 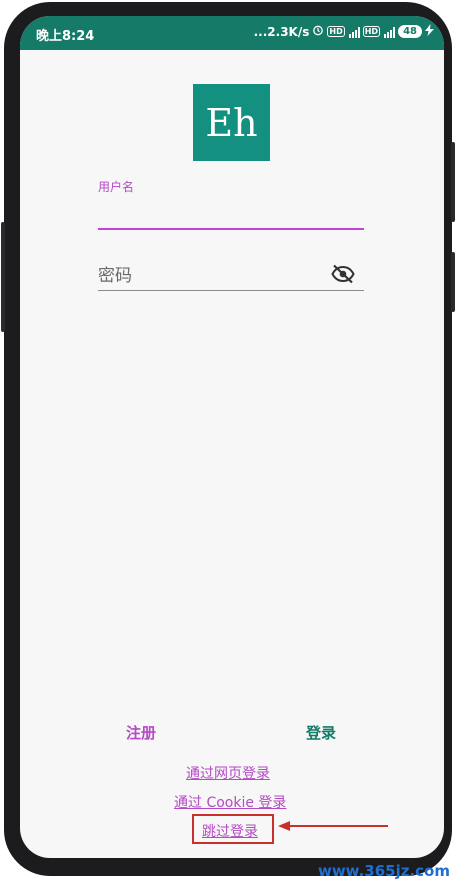 What do you see at coordinates (232, 33) in the screenshot?
I see `status-bar: 晚上8:24 ...2.3K/s HD HD 48` at bounding box center [232, 33].